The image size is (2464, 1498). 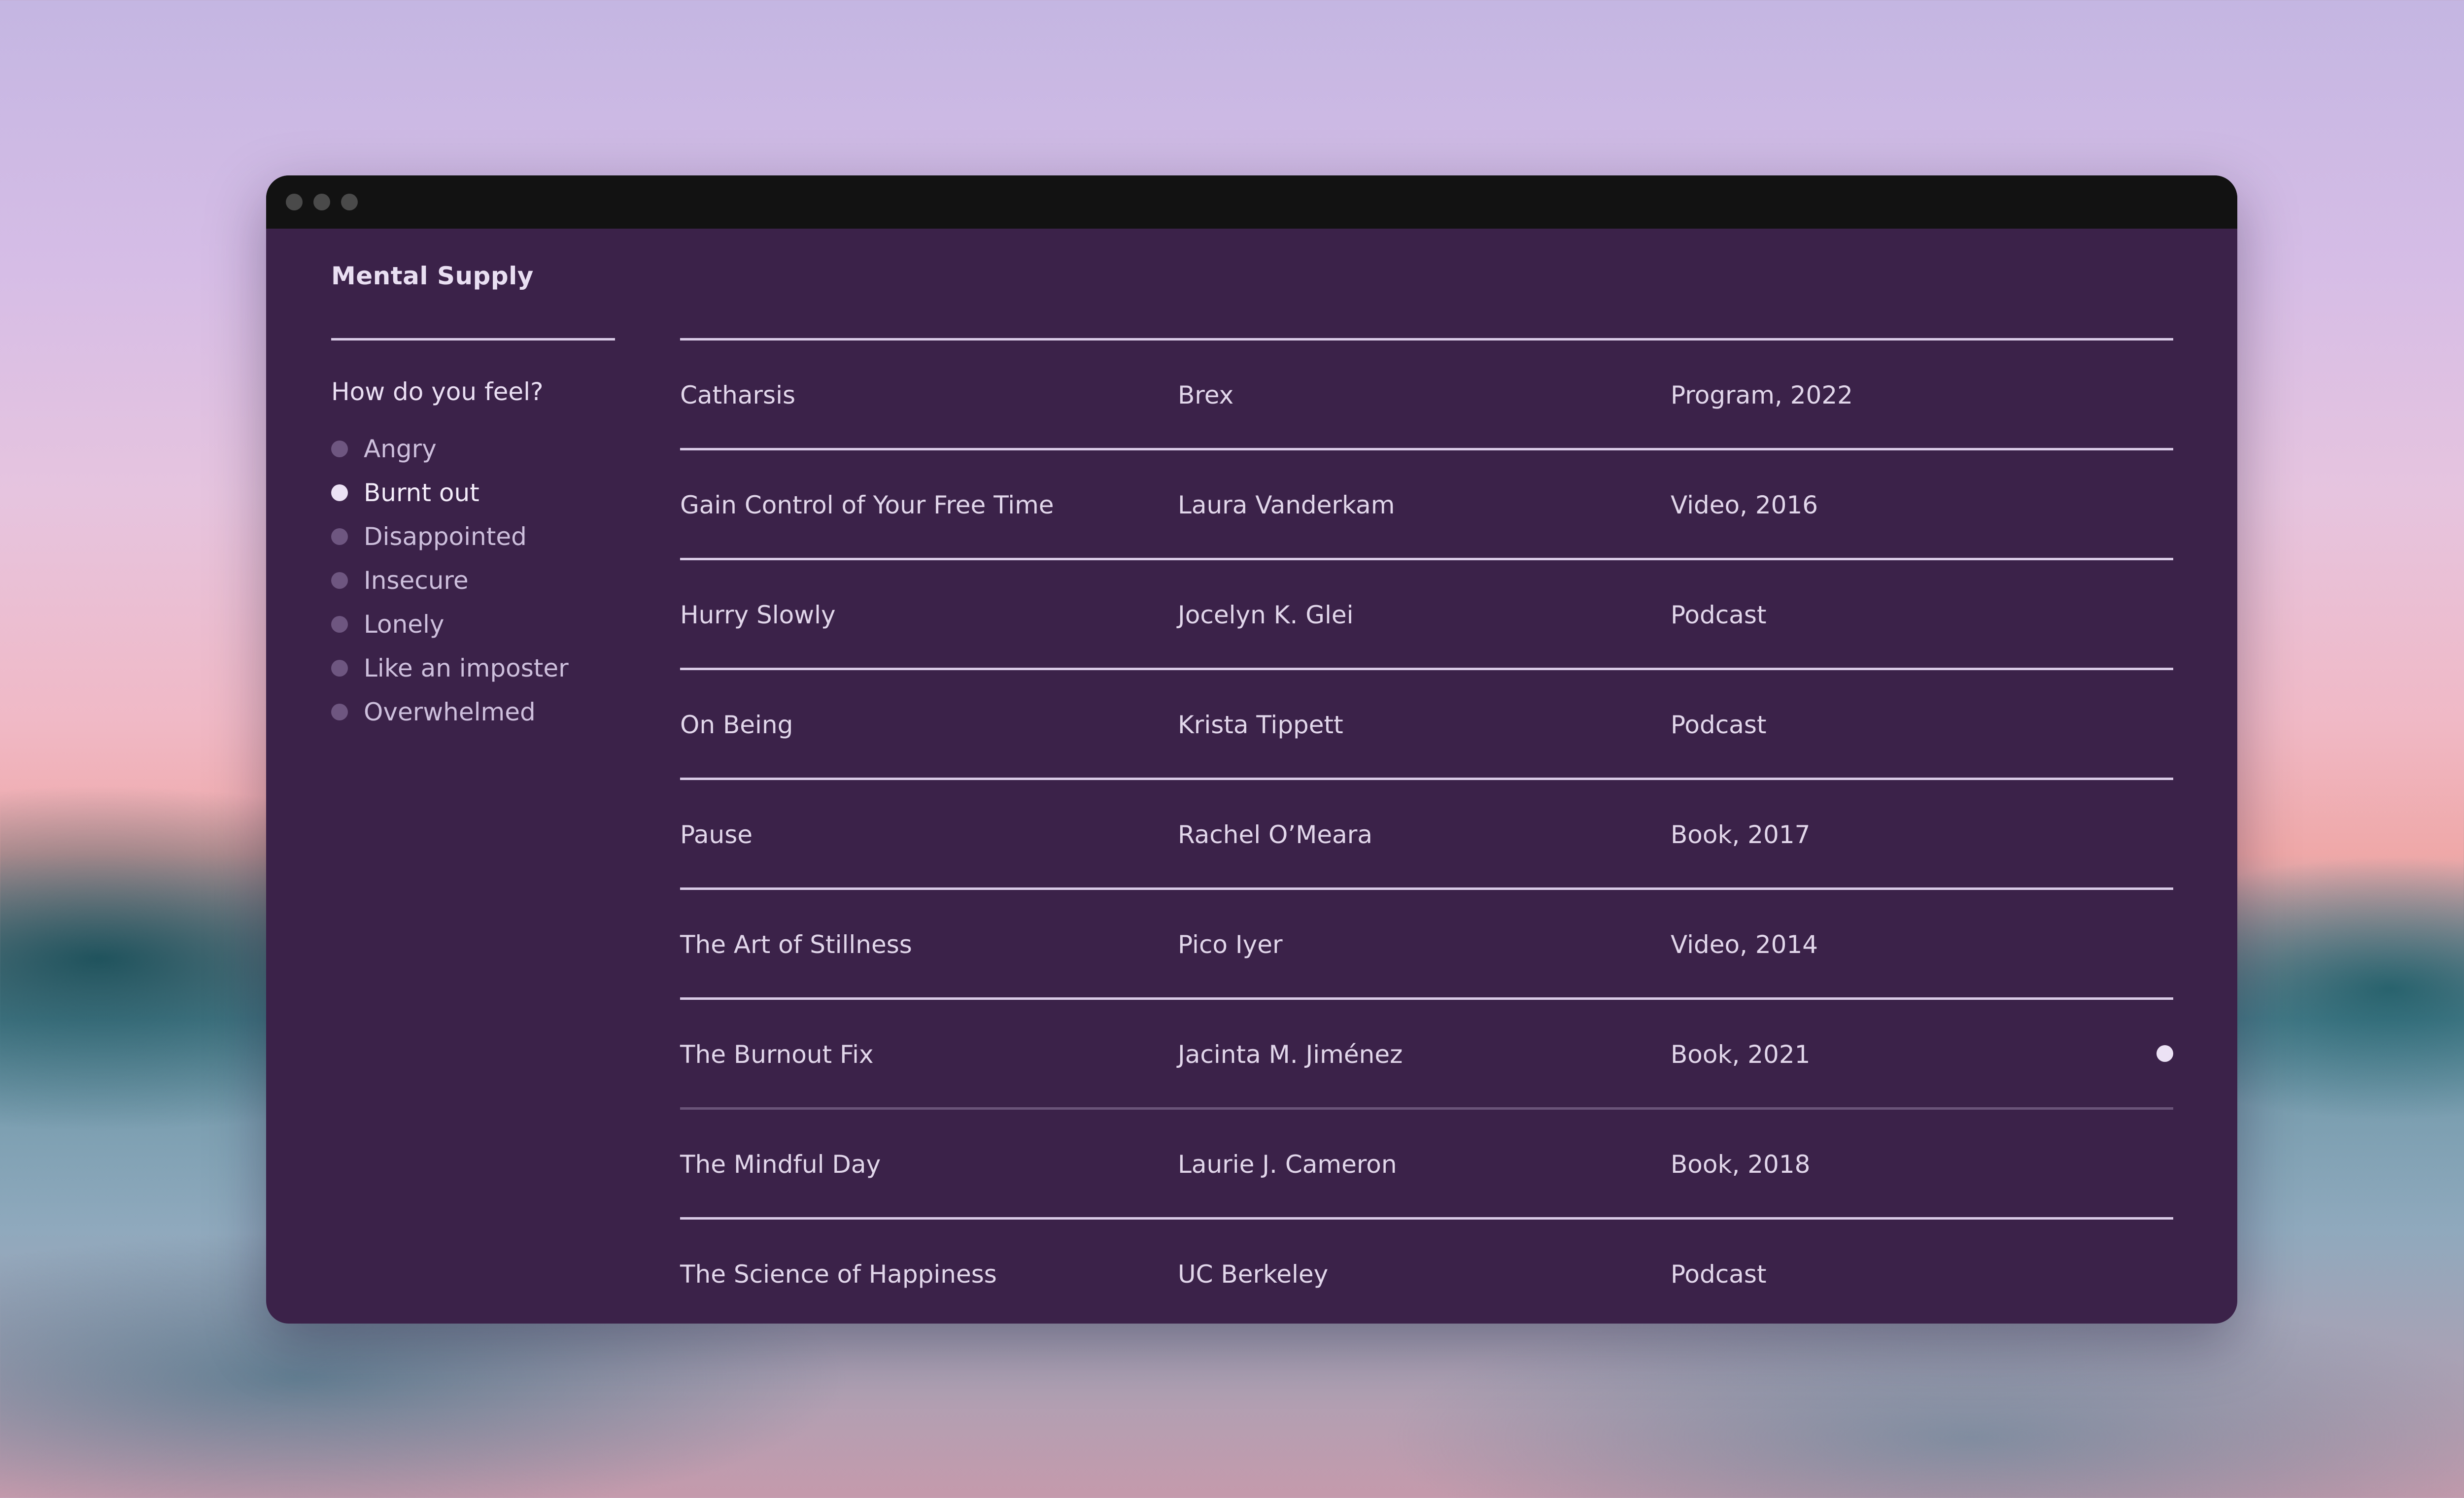 I want to click on feeling-label: Insecure, so click(x=416, y=580).